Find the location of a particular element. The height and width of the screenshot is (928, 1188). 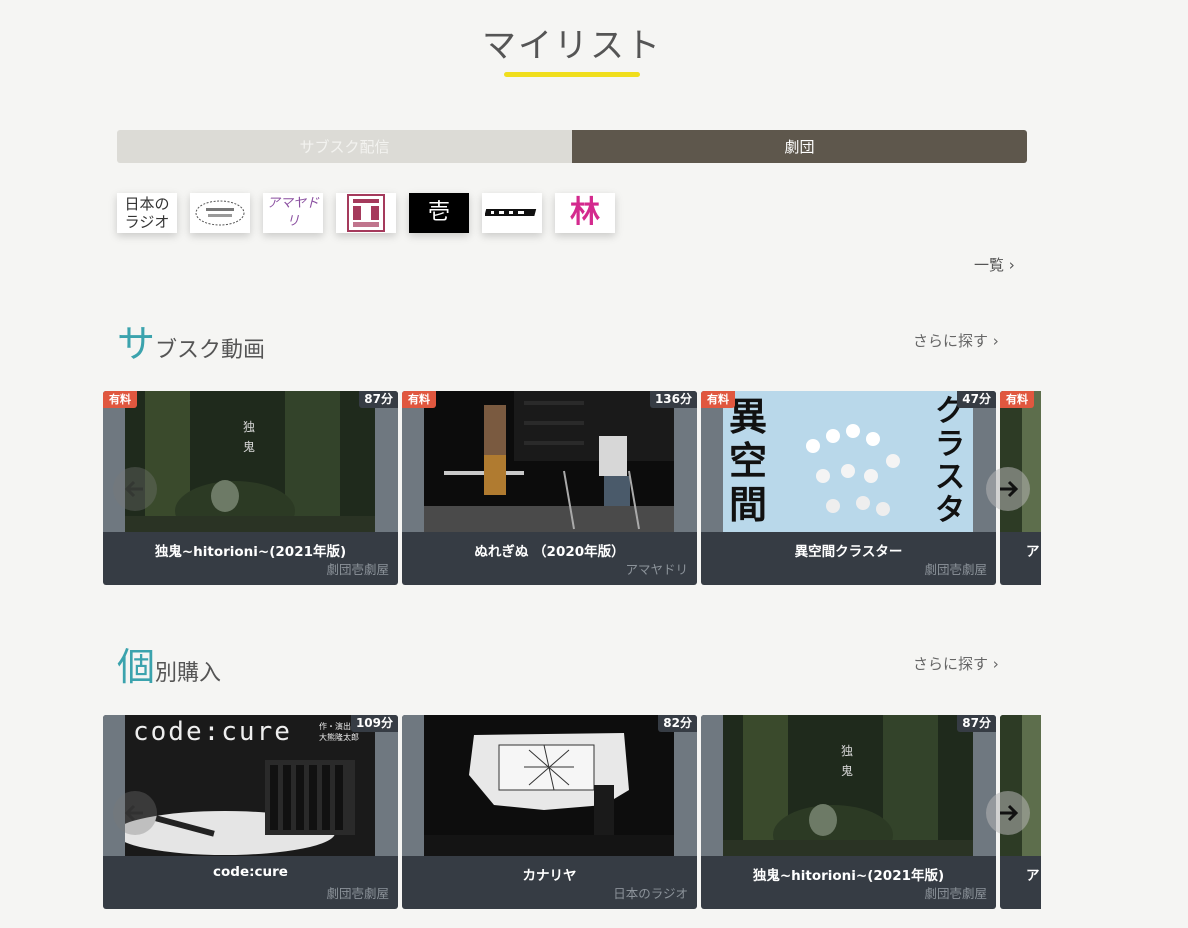

troupe-logo-ichi: 壱 is located at coordinates (439, 213).